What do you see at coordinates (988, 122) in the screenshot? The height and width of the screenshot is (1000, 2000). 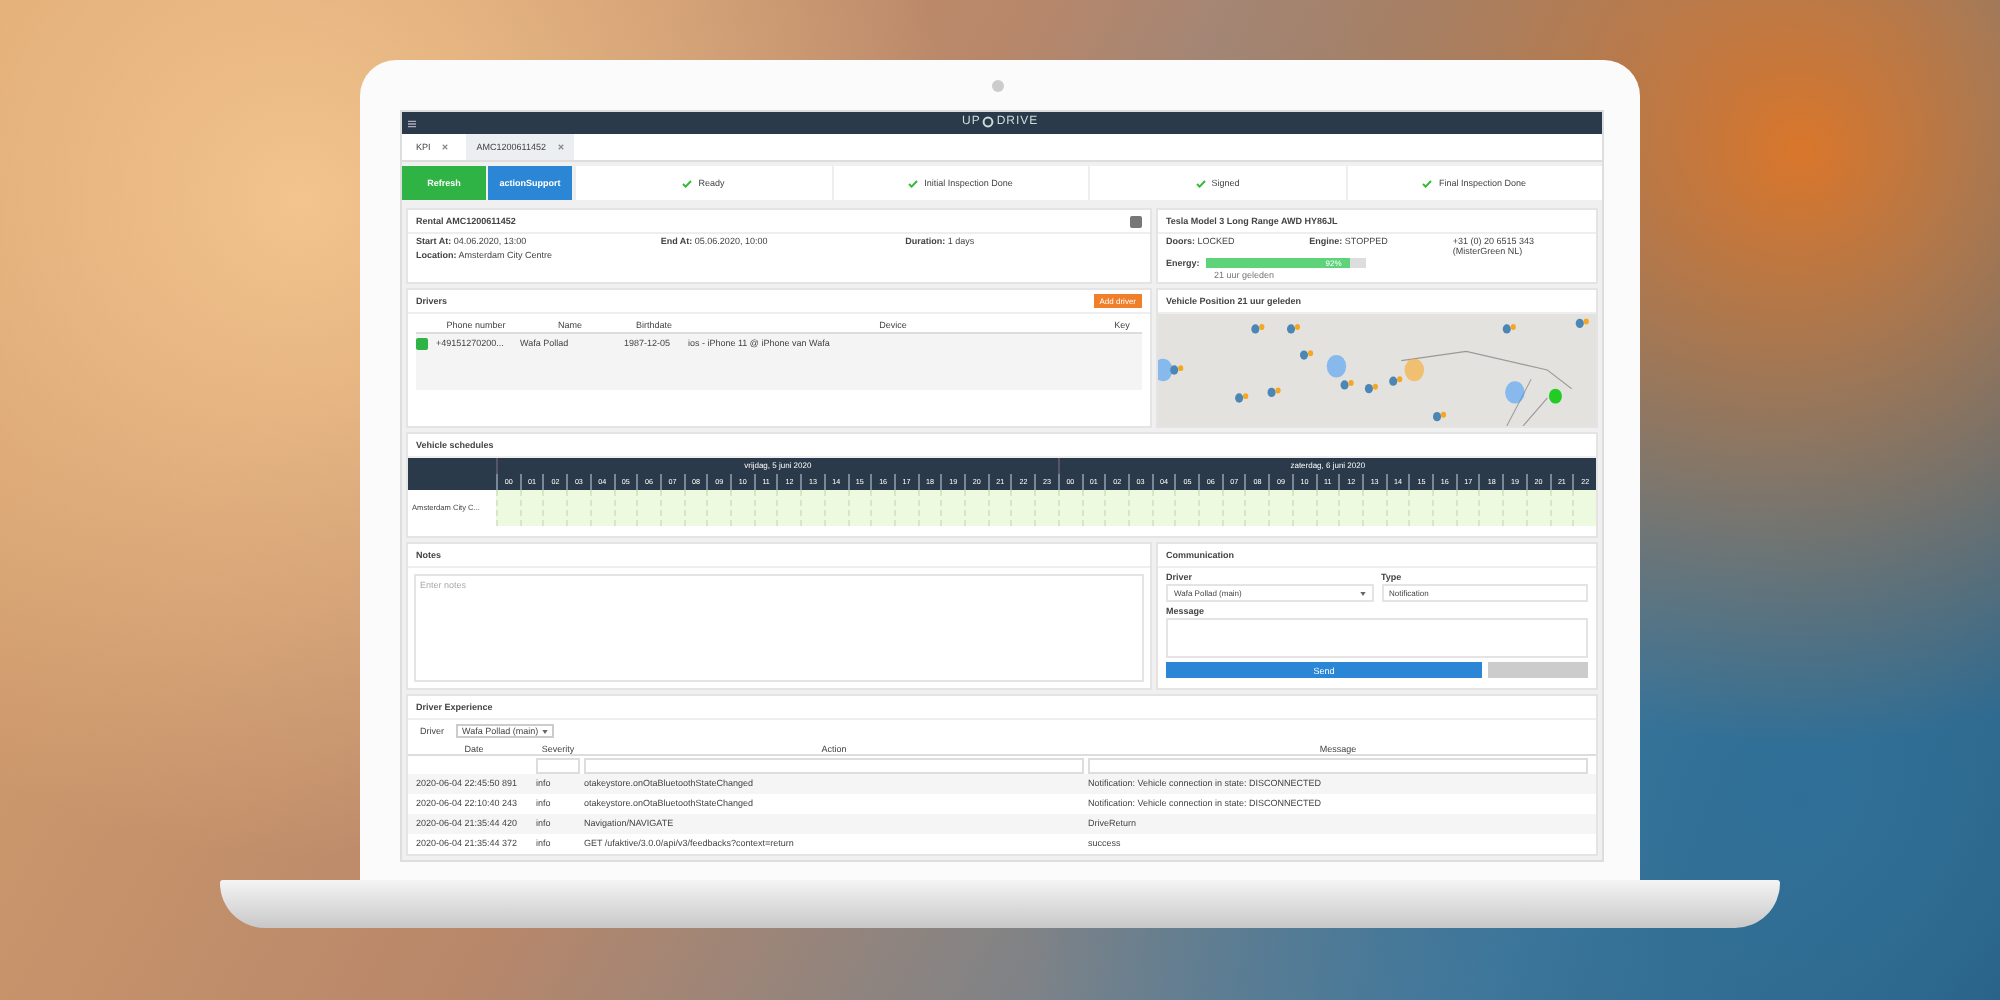 I see `gear-icon` at bounding box center [988, 122].